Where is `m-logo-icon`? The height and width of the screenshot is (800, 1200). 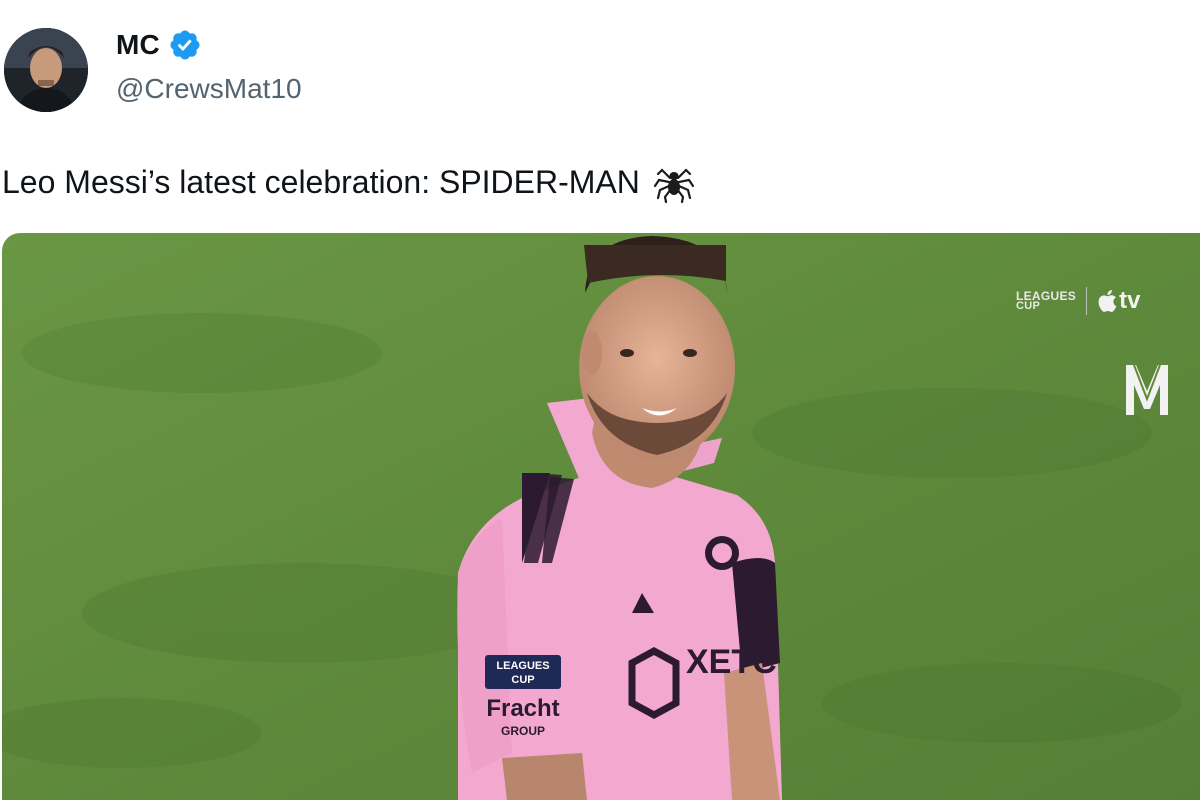 m-logo-icon is located at coordinates (1147, 389).